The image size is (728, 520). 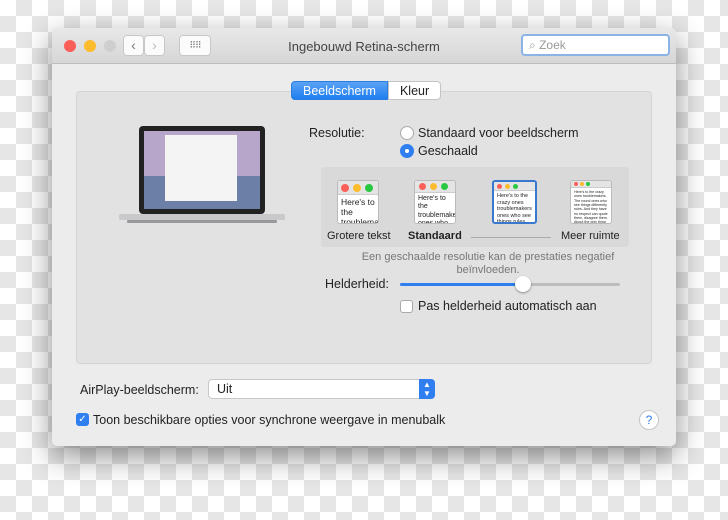 I want to click on titlebar: ‹ › ⠿⠿ Ingebouwd Retina-scherm ⌕ Zoek, so click(x=364, y=46).